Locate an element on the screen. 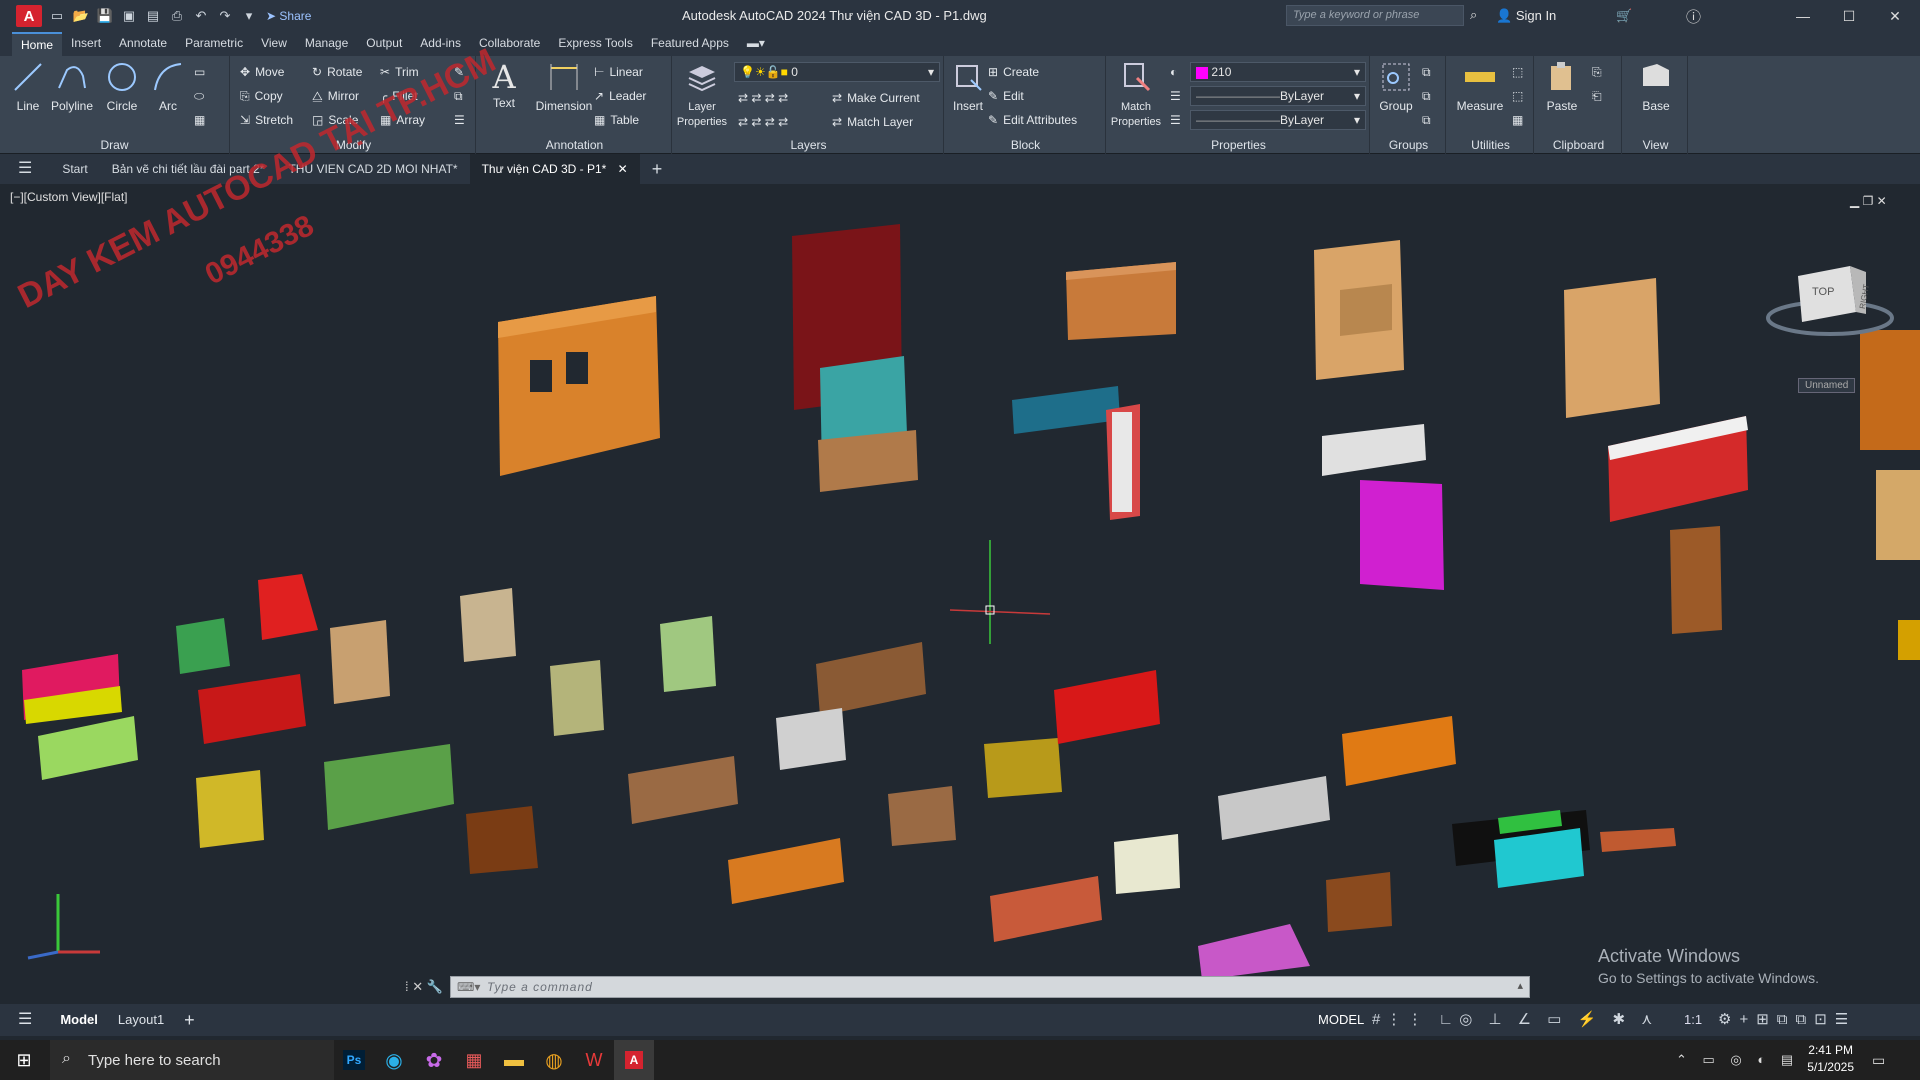 The width and height of the screenshot is (1920, 1080). utilities-panel-title: Utilities is located at coordinates (1490, 145).